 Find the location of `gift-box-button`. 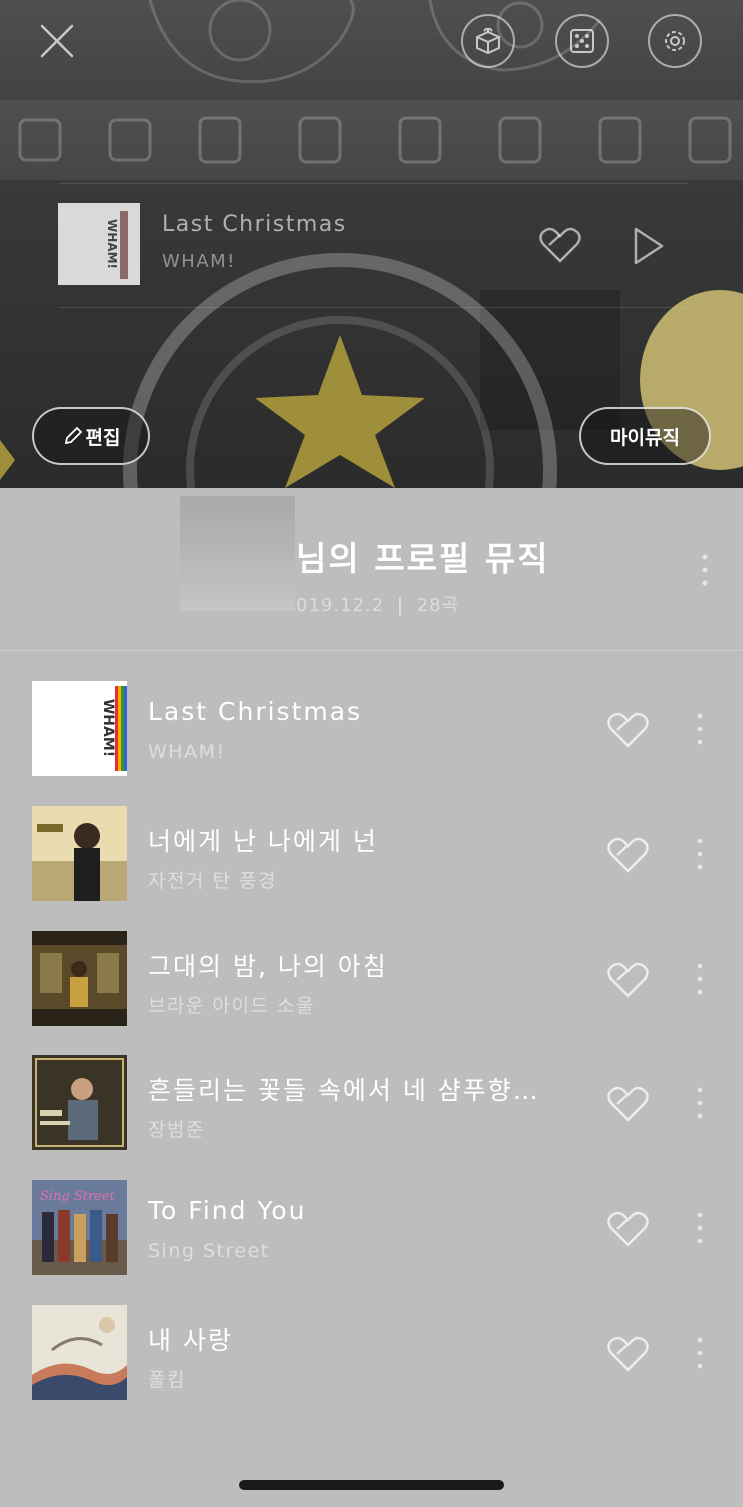

gift-box-button is located at coordinates (488, 41).